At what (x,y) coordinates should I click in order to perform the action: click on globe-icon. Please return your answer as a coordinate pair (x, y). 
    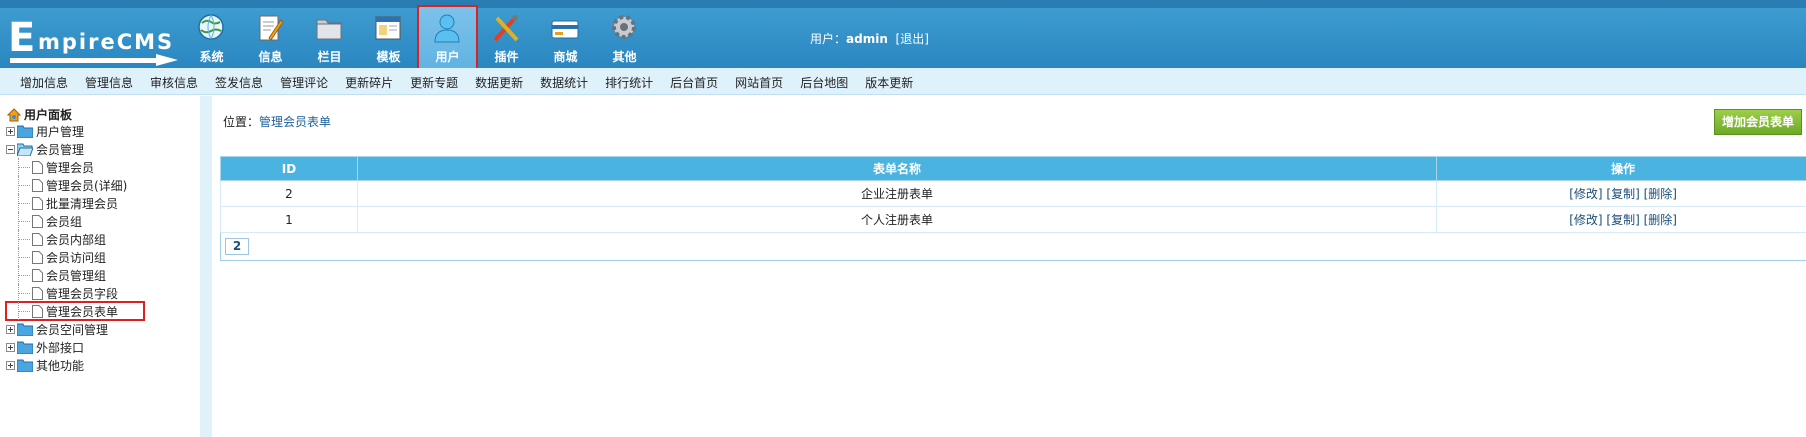
    Looking at the image, I should click on (211, 27).